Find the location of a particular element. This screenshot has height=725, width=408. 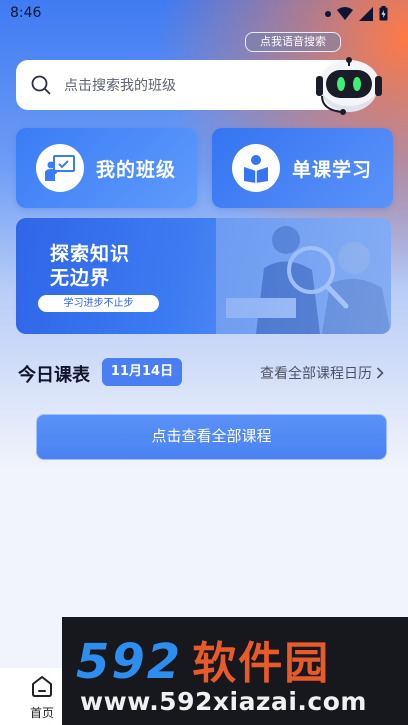

robot-assistant-icon is located at coordinates (349, 85).